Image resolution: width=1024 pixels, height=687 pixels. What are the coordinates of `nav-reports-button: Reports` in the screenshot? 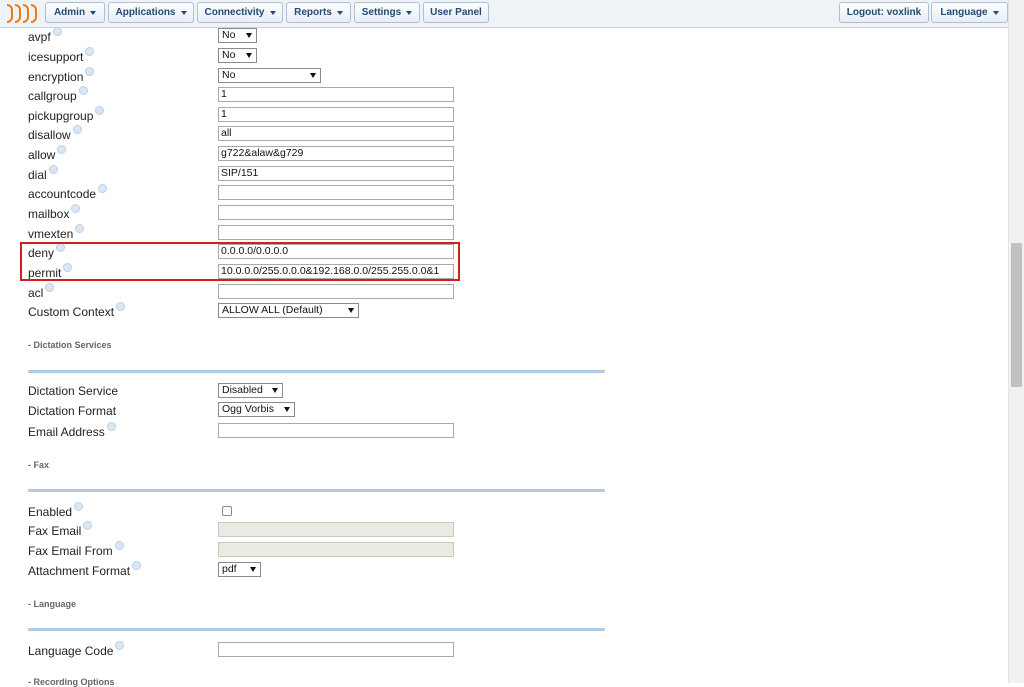 It's located at (318, 12).